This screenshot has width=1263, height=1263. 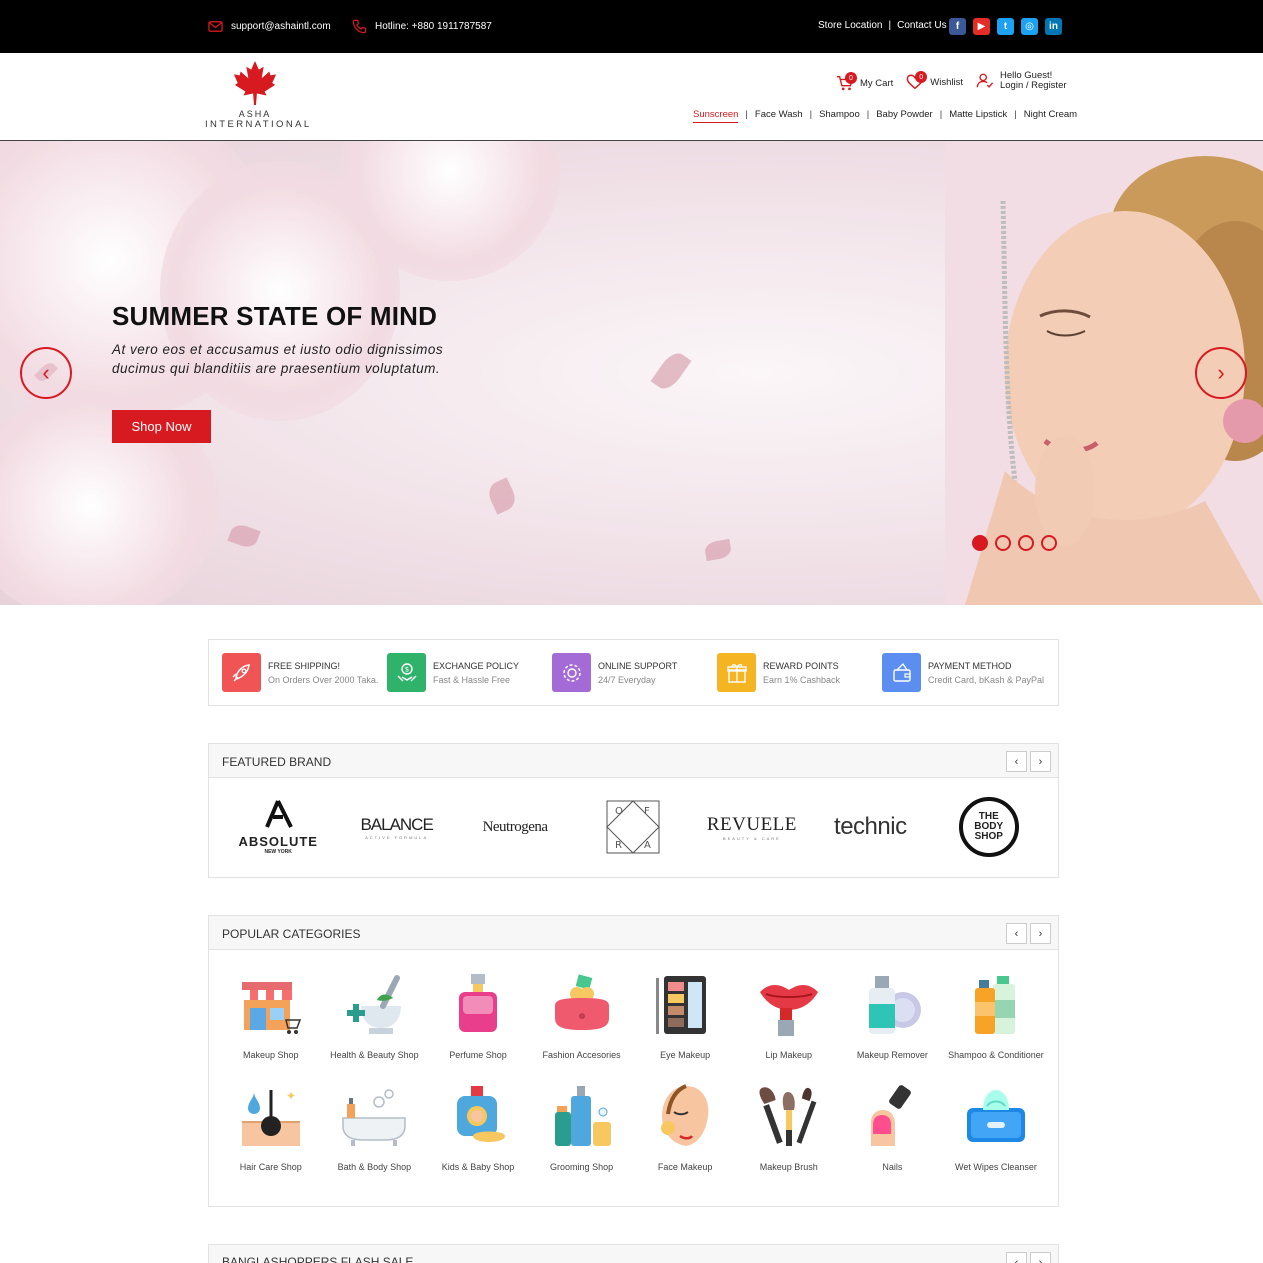 What do you see at coordinates (478, 1055) in the screenshot?
I see `category-label: Perfume Shop` at bounding box center [478, 1055].